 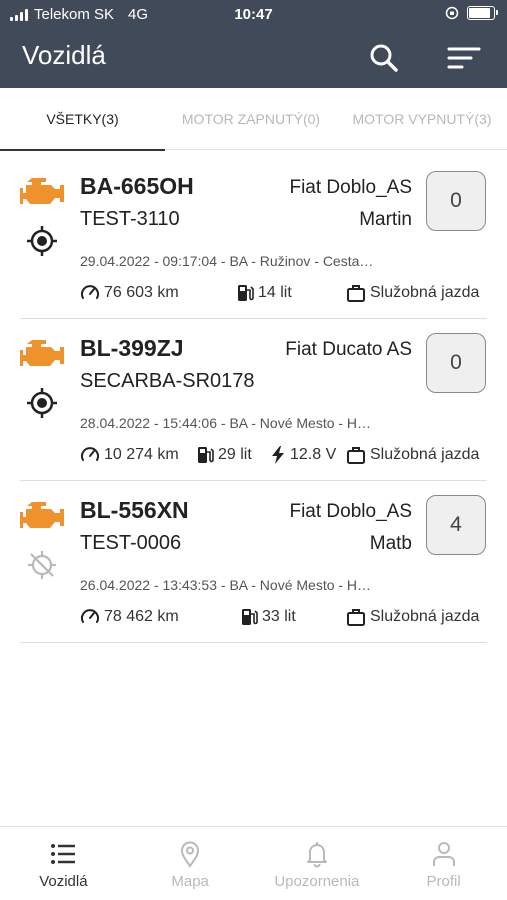 What do you see at coordinates (385, 219) in the screenshot?
I see `driver-name: Martin` at bounding box center [385, 219].